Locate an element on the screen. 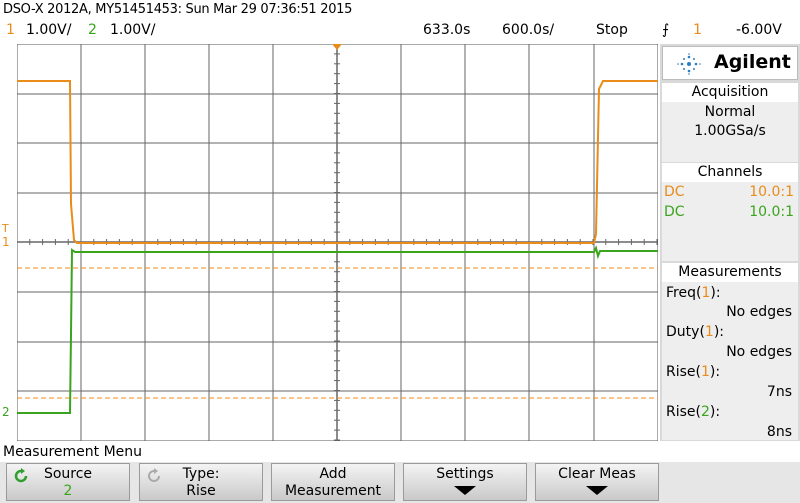 Image resolution: width=800 pixels, height=503 pixels. clear-meas-softkey: Clear Meas is located at coordinates (597, 482).